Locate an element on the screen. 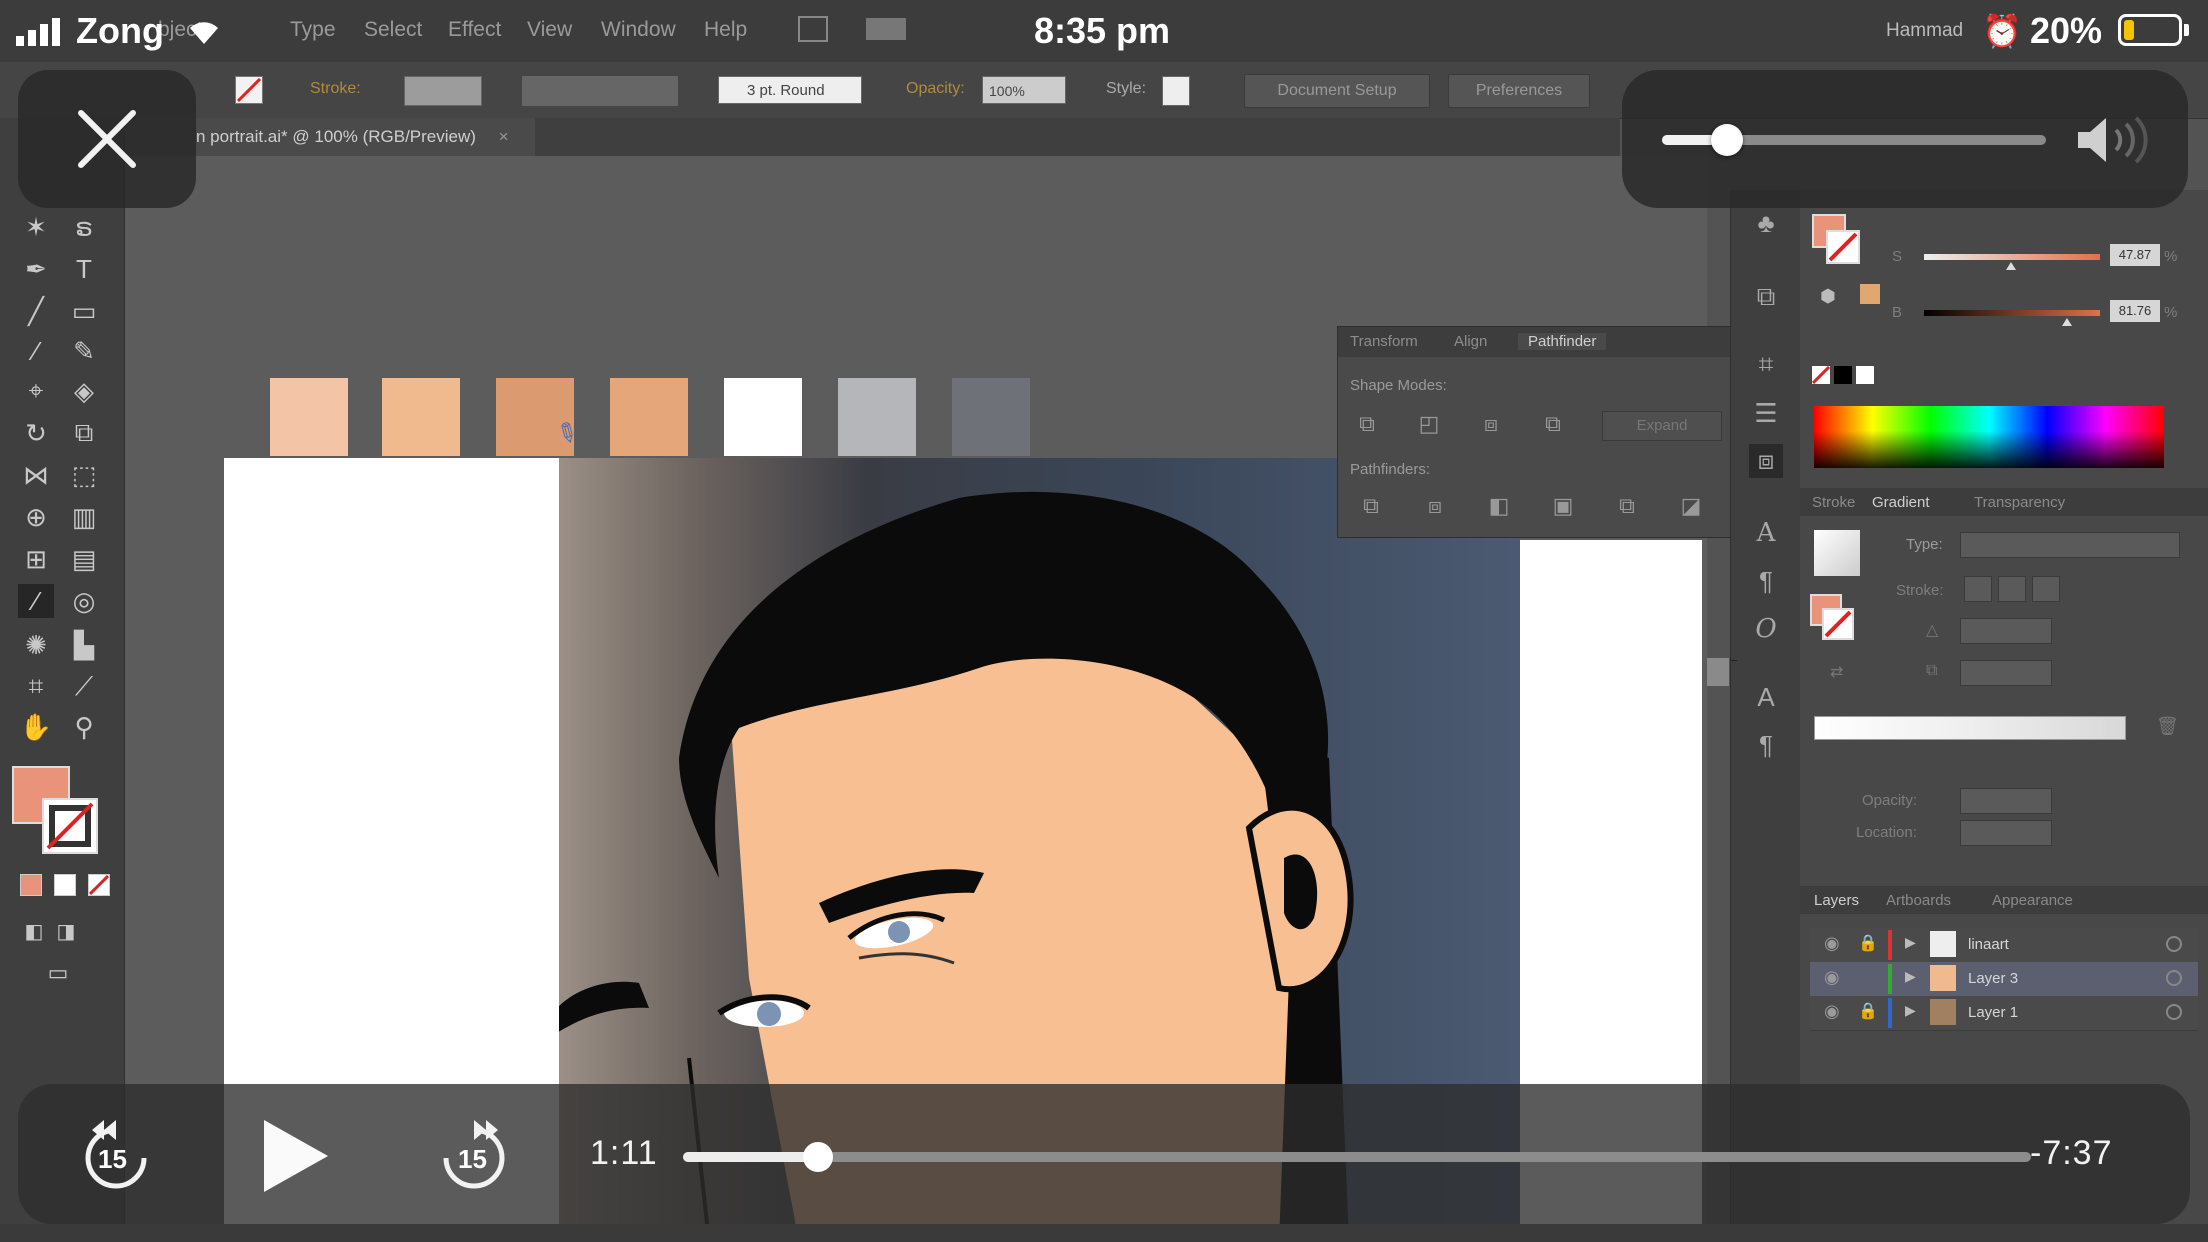 The image size is (2208, 1242). tab-transform: Transform is located at coordinates (1384, 341).